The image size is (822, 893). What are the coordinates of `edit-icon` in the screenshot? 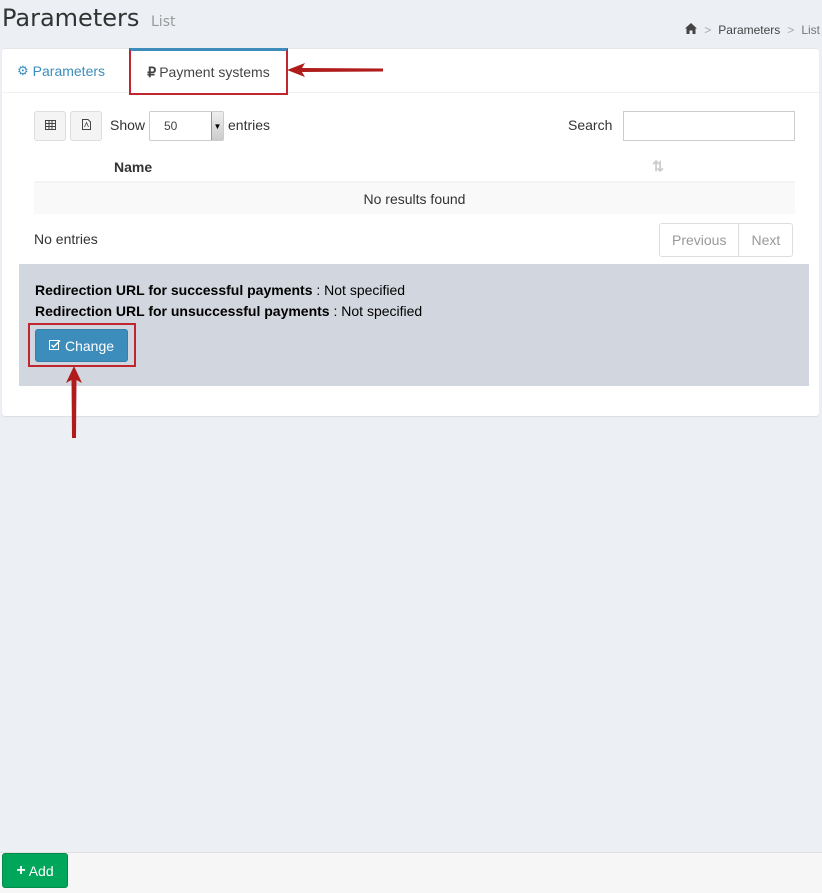 It's located at (54, 346).